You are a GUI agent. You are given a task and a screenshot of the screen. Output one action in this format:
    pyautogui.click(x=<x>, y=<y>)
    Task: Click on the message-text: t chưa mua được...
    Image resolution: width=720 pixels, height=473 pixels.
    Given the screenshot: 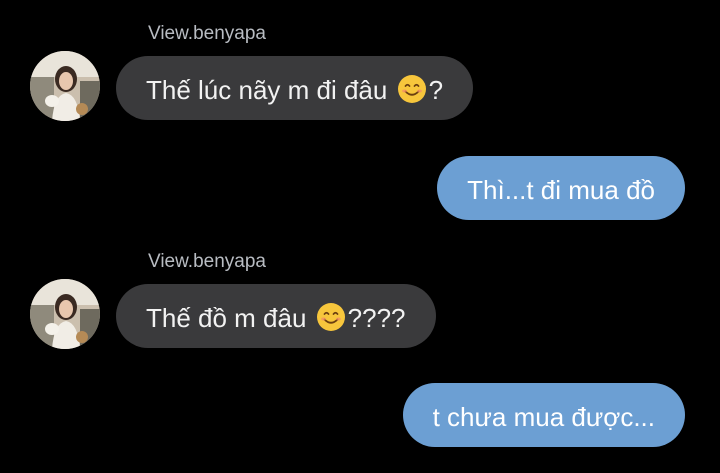 What is the action you would take?
    pyautogui.click(x=543, y=417)
    